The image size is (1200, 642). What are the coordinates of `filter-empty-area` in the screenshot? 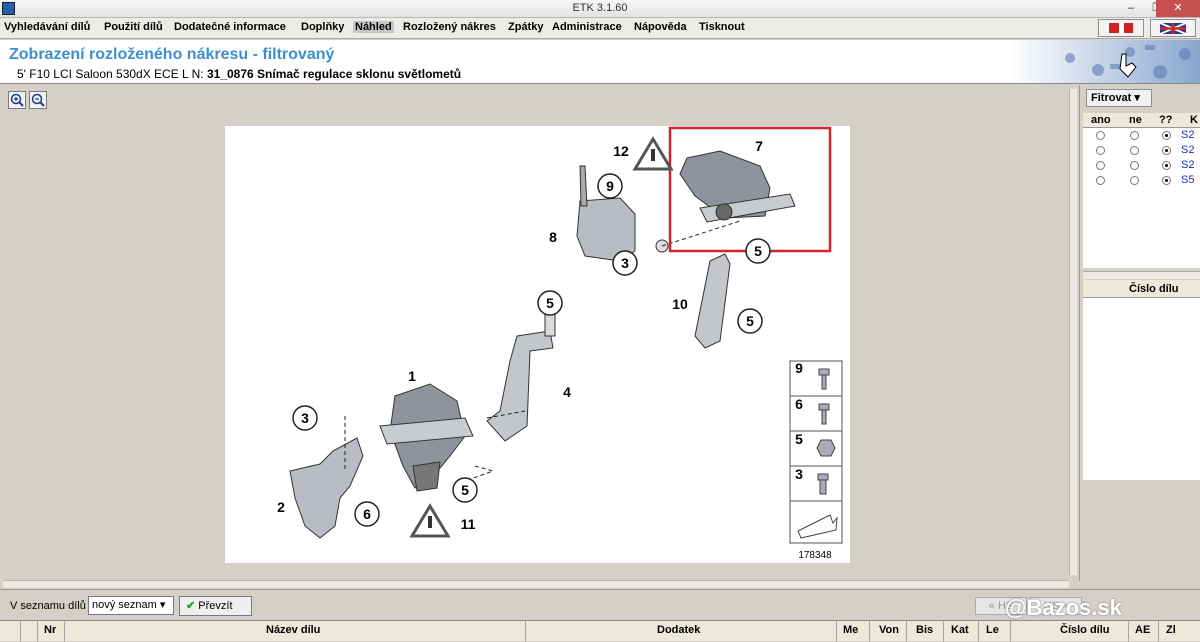 It's located at (1141, 228).